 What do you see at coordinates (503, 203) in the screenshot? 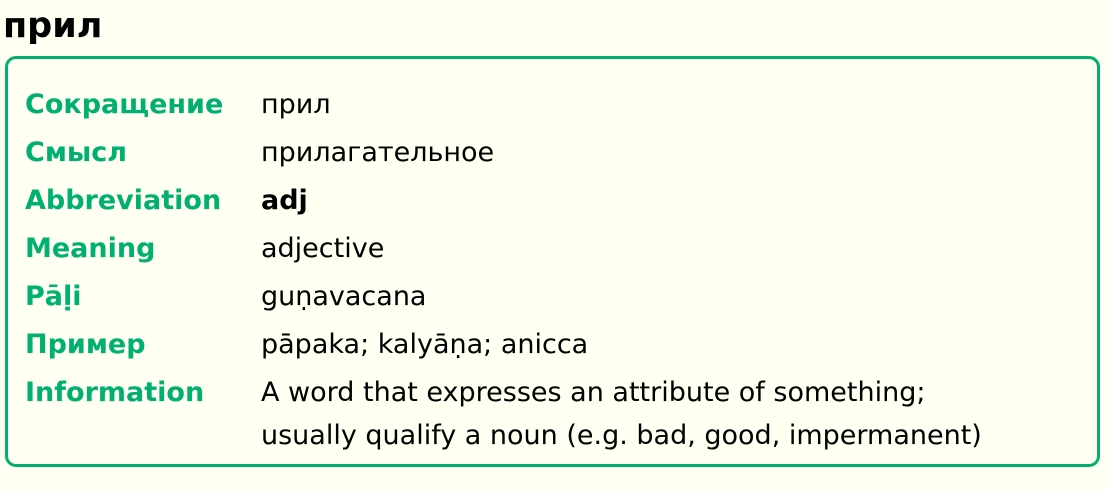
I see `row-abbreviation-en: Abbreviation adj` at bounding box center [503, 203].